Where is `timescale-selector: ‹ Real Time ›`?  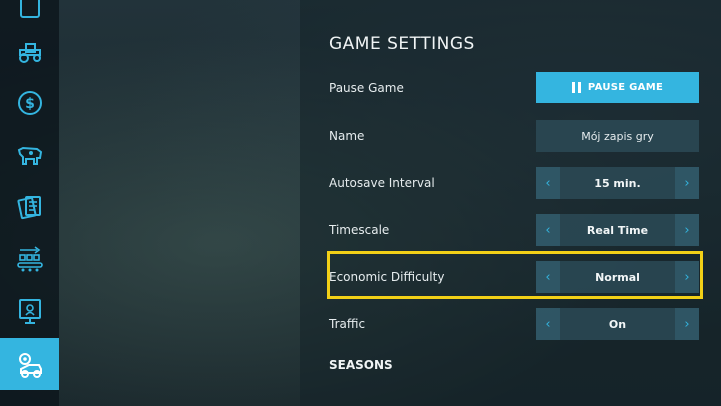 timescale-selector: ‹ Real Time › is located at coordinates (617, 230).